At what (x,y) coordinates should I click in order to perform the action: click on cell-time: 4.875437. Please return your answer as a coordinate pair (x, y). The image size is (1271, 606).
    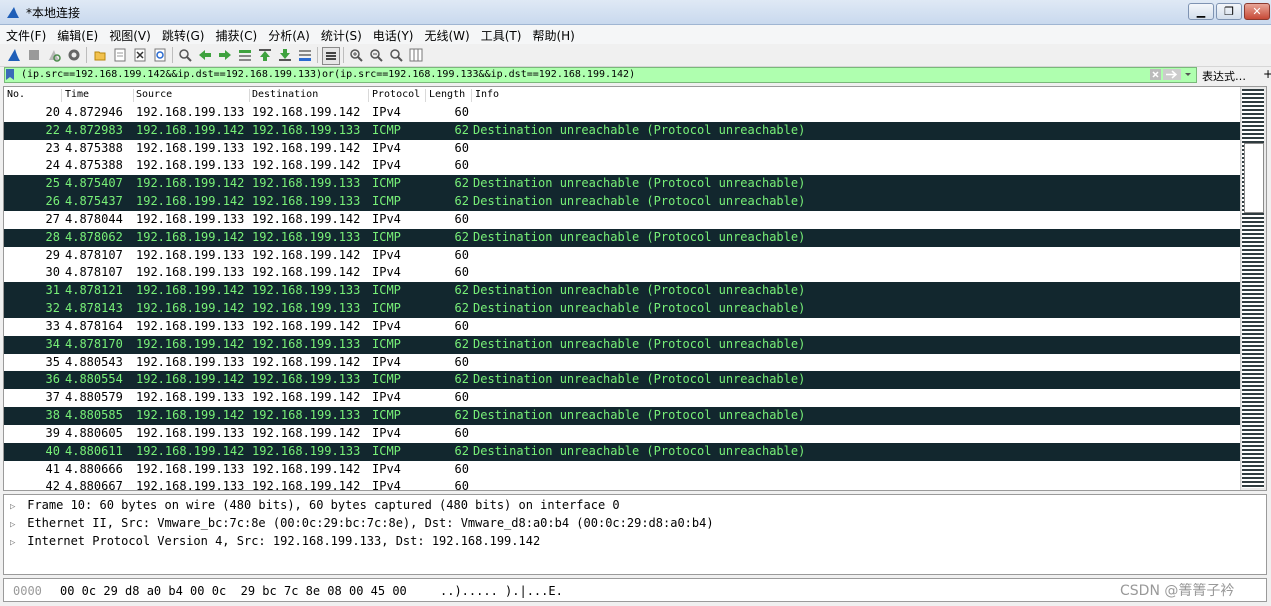
    Looking at the image, I should click on (94, 201).